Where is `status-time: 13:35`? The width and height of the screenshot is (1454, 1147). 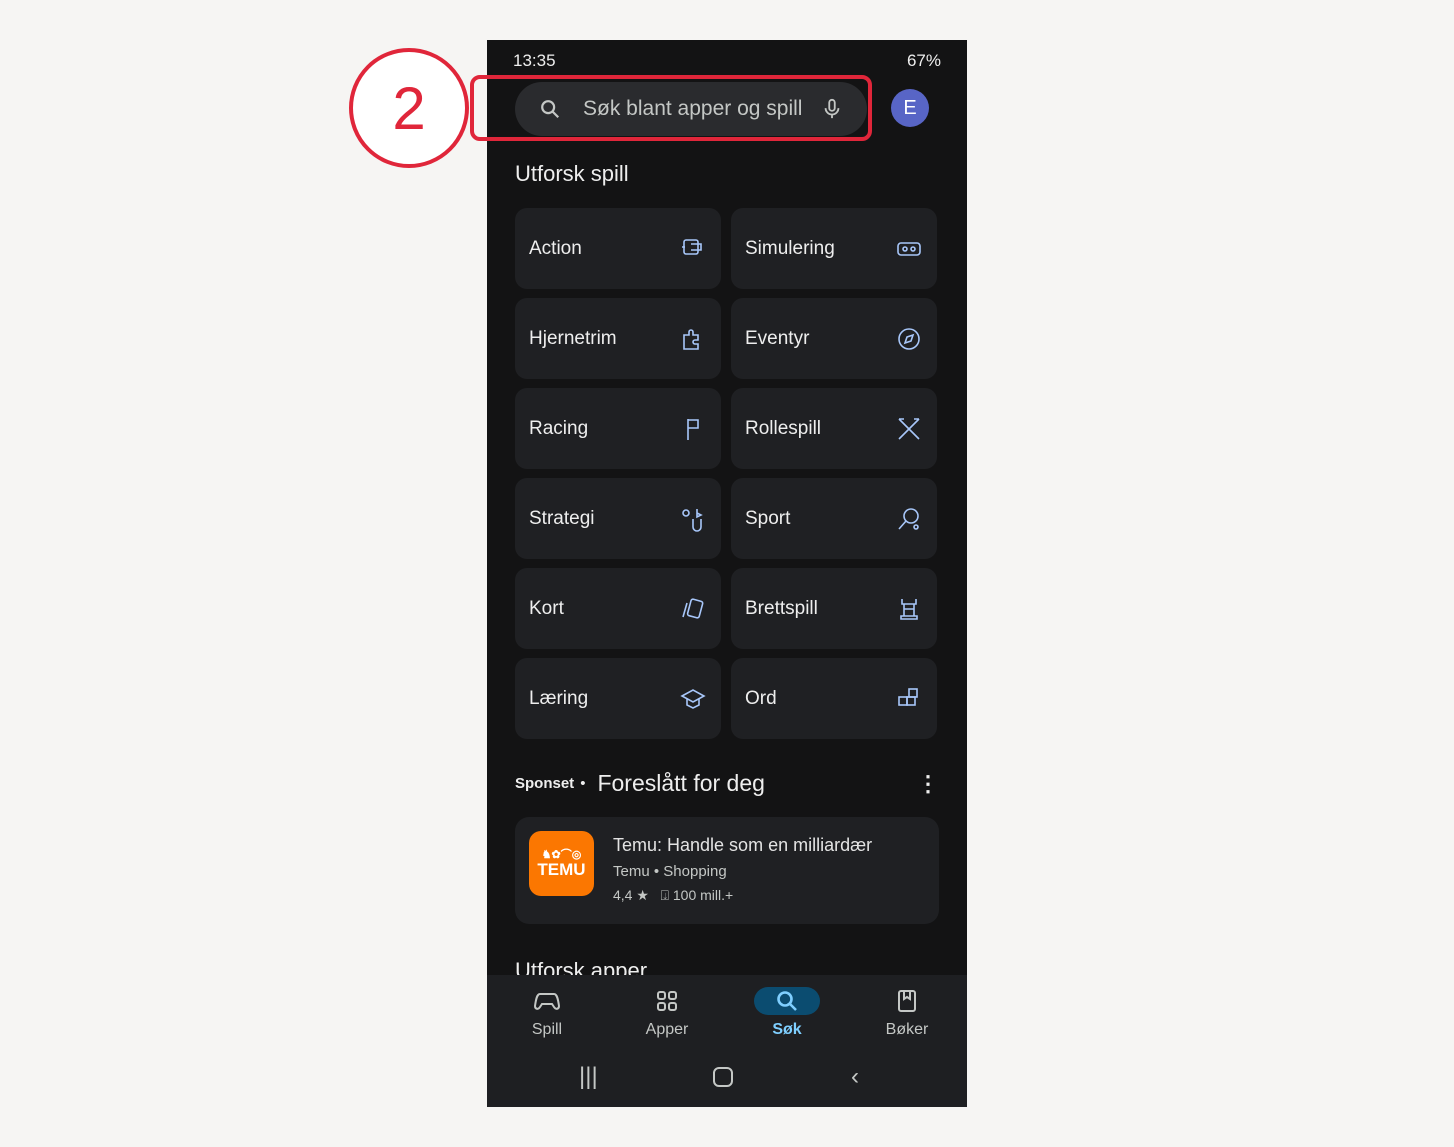 status-time: 13:35 is located at coordinates (534, 60).